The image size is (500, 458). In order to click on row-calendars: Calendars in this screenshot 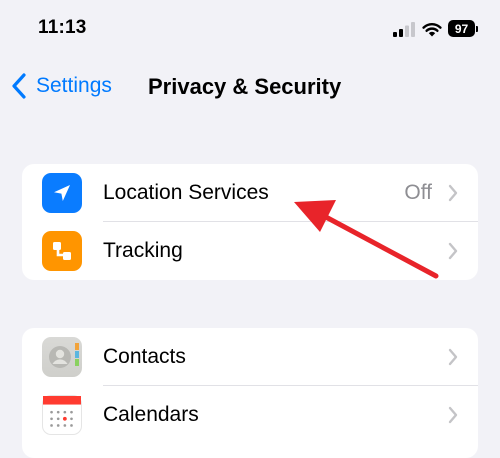, I will do `click(250, 415)`.